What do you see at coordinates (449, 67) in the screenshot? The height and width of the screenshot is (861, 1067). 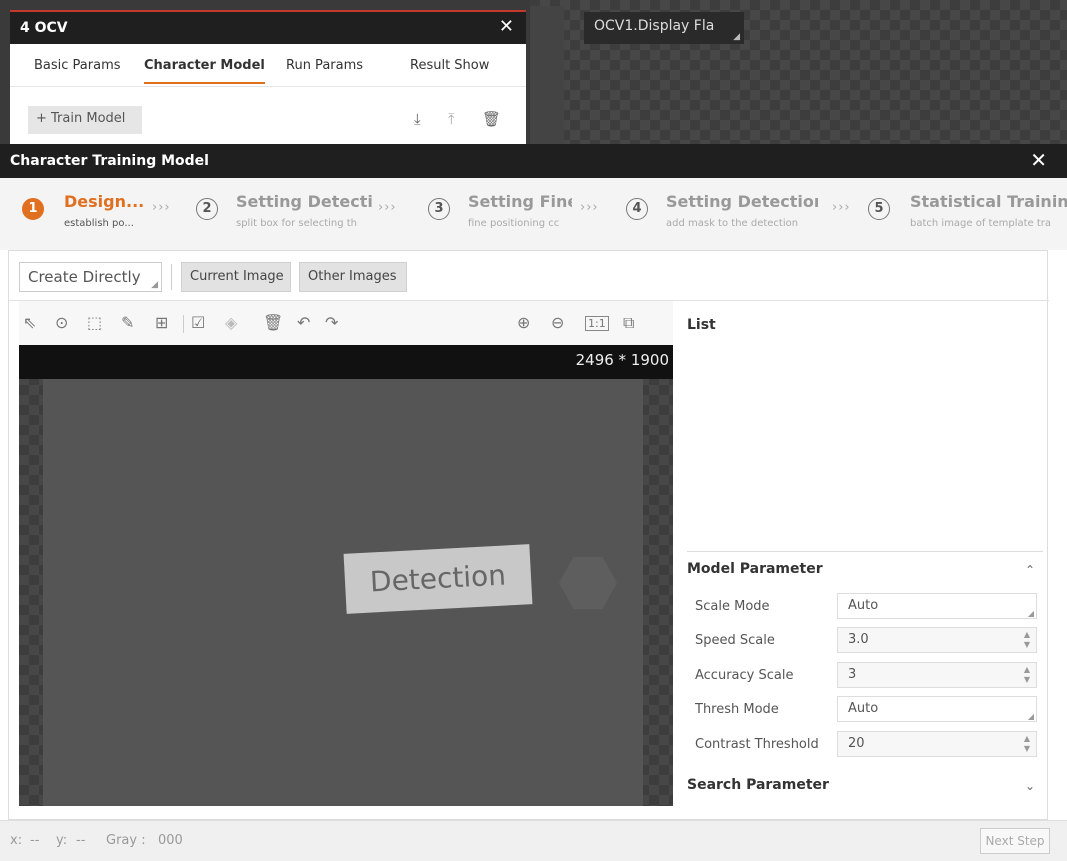 I see `tab-result-show: Result Show` at bounding box center [449, 67].